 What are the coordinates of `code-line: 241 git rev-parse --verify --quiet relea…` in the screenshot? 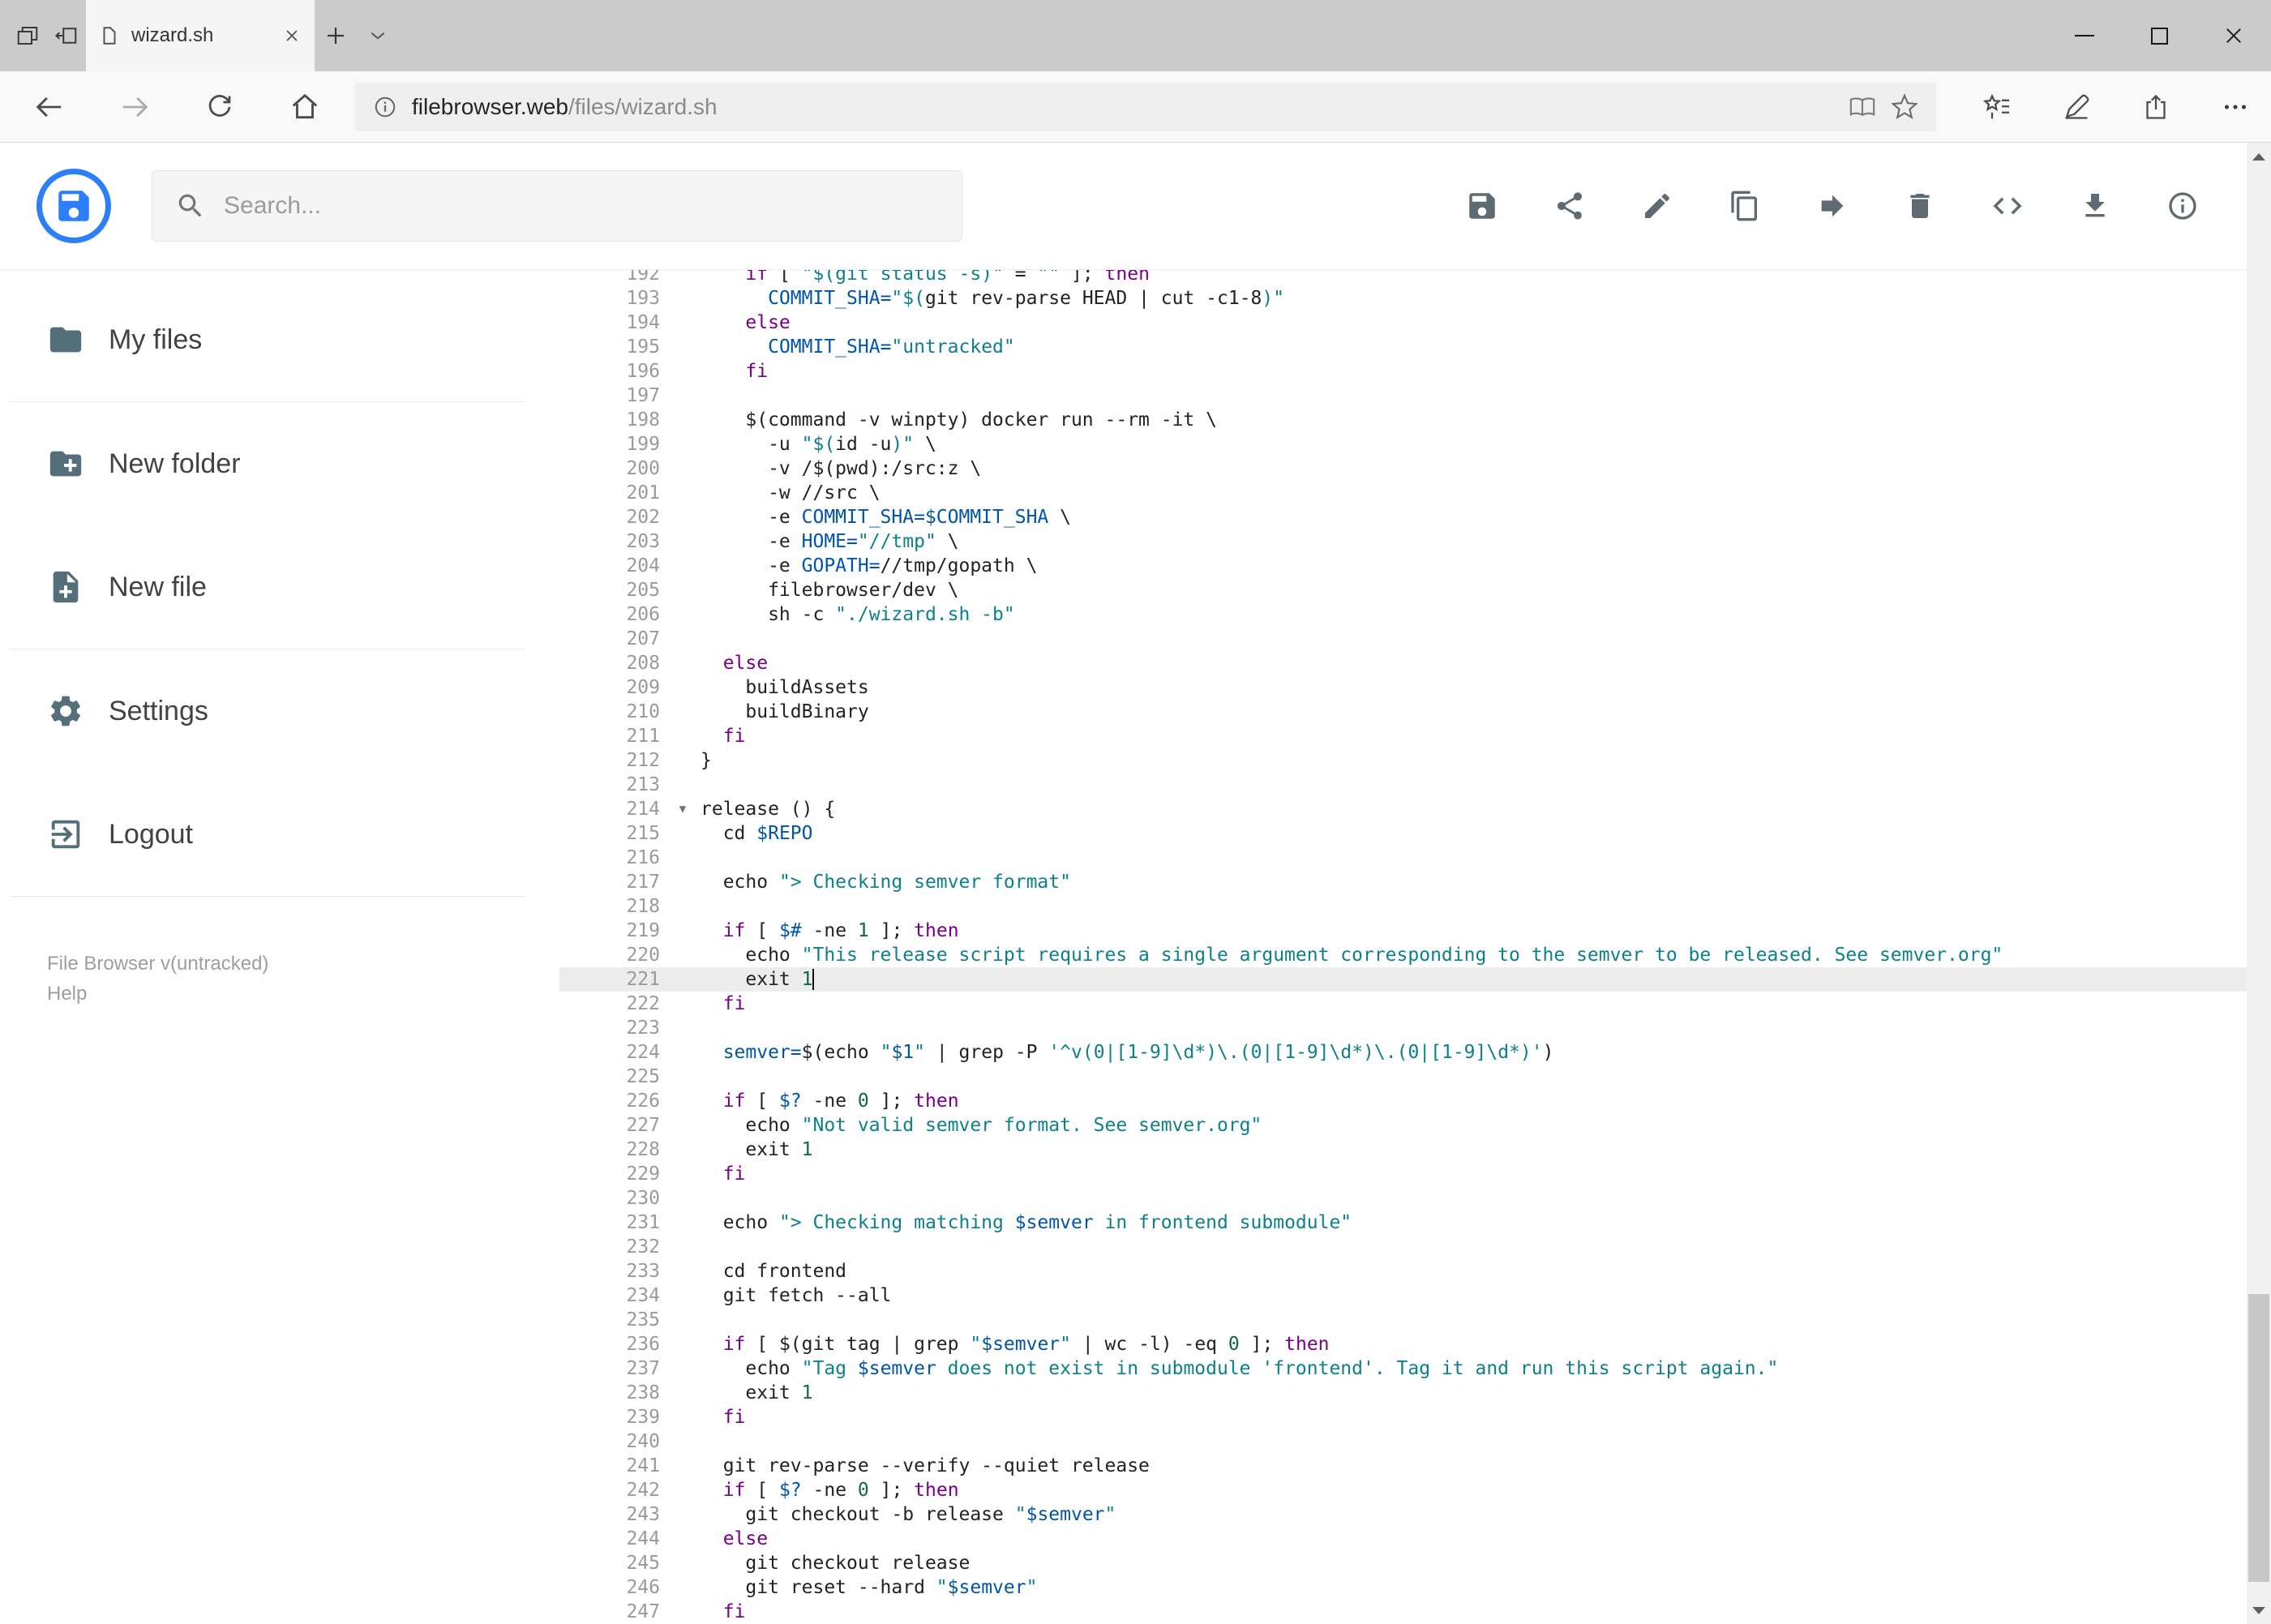 It's located at (1403, 1466).